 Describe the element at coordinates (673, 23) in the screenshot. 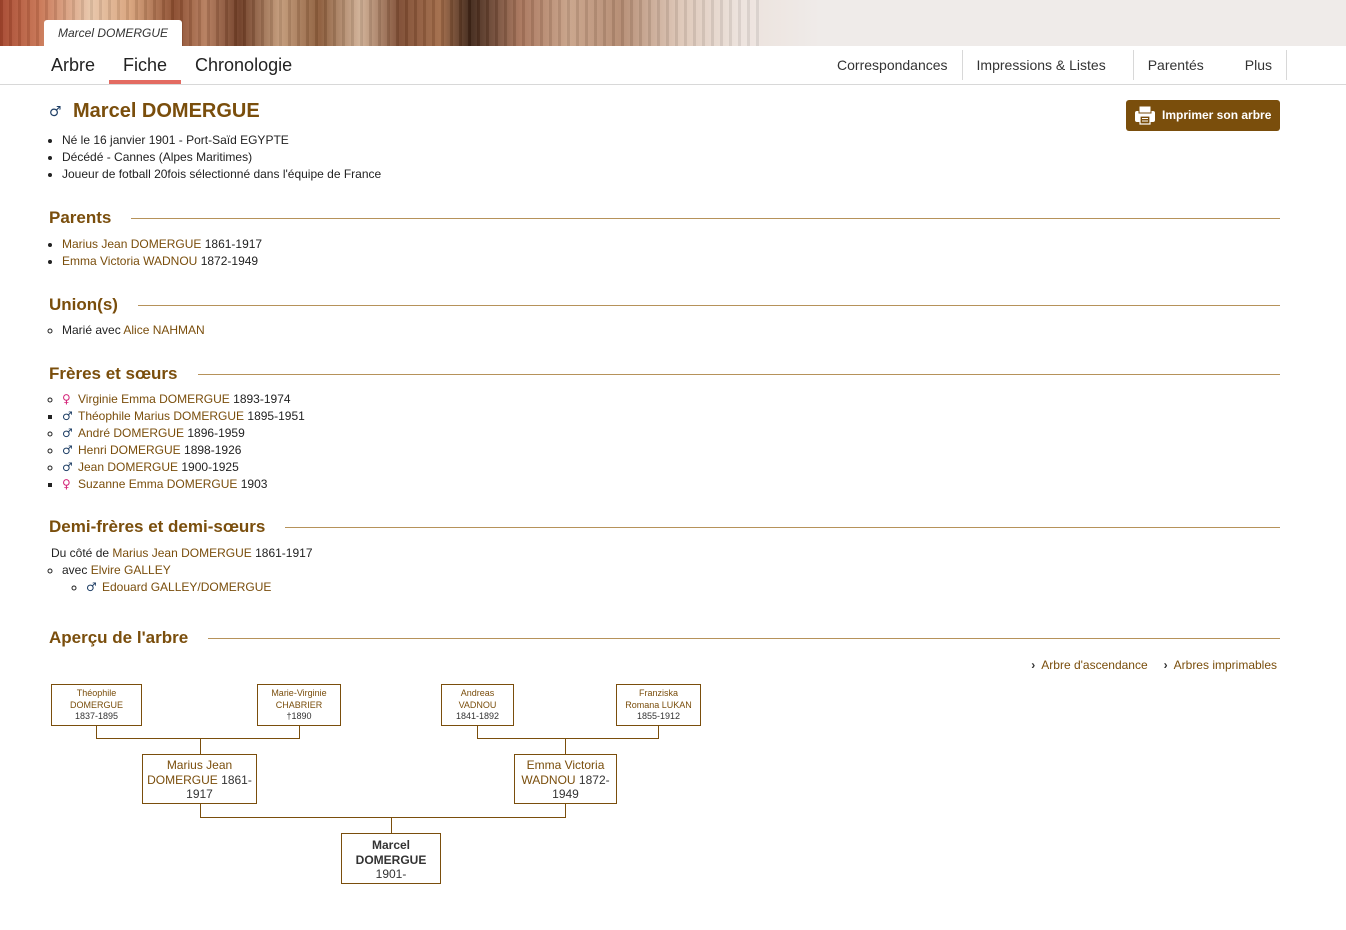

I see `header-banner` at that location.